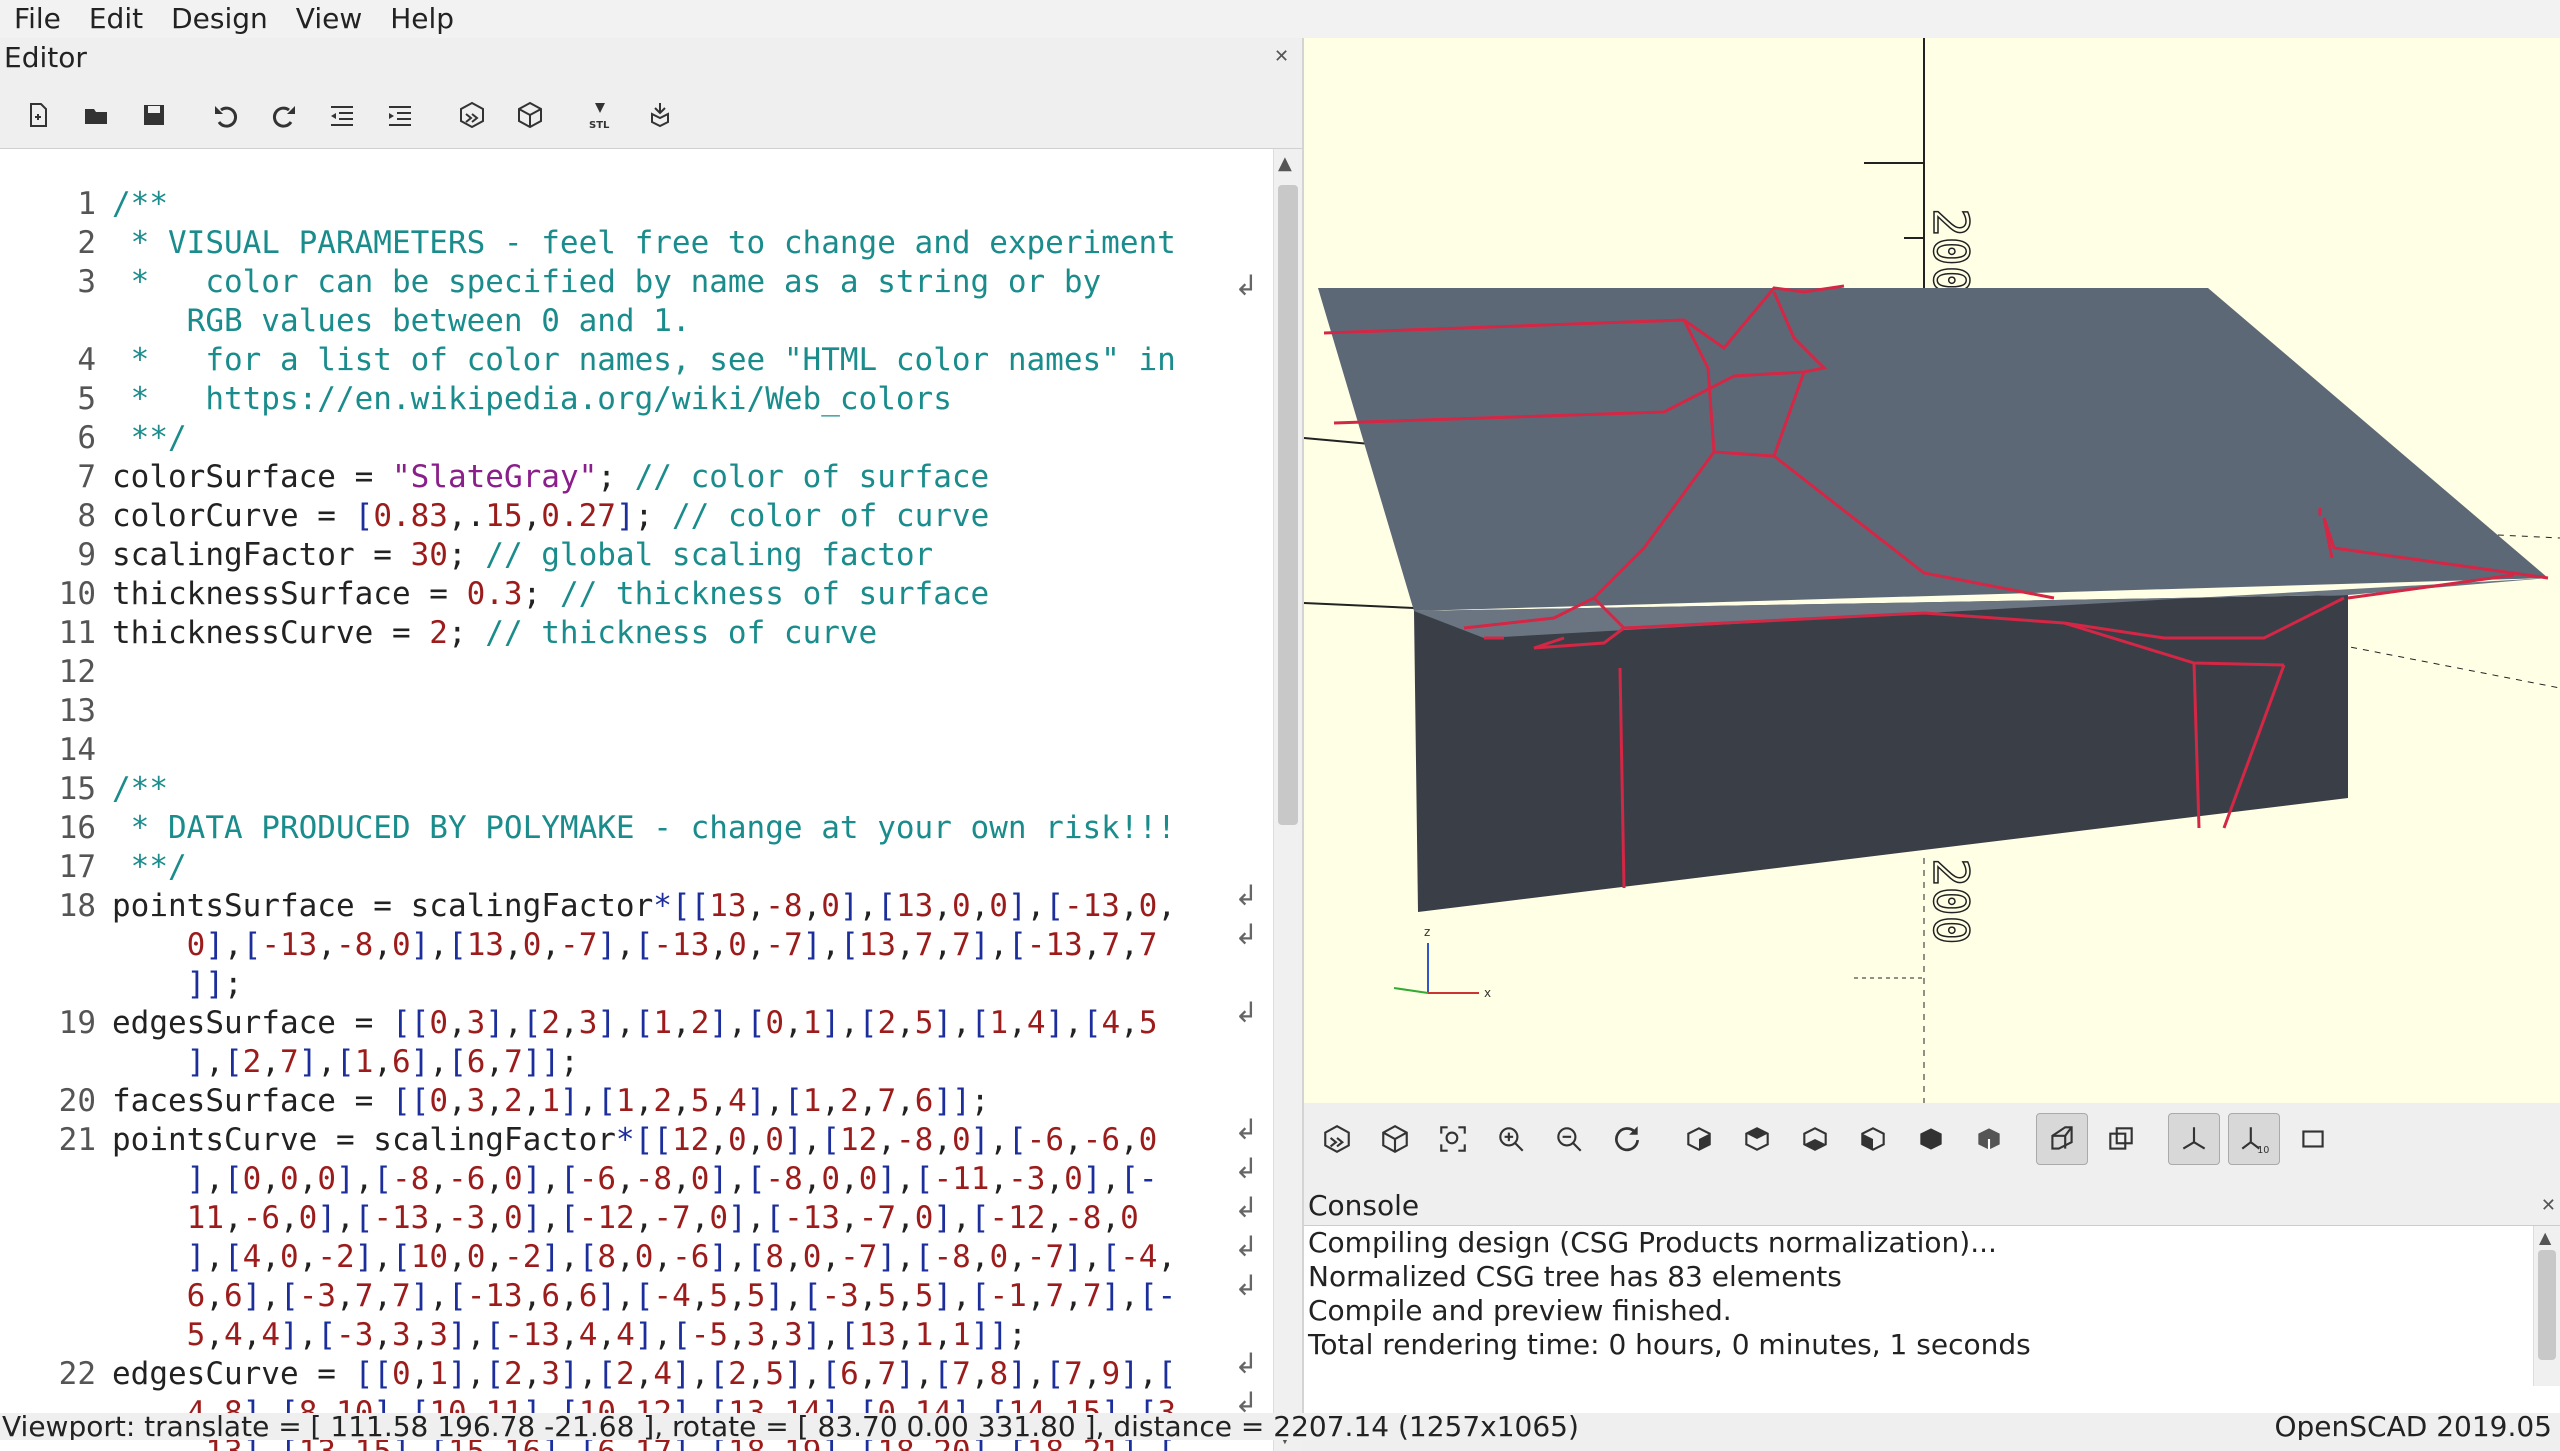 This screenshot has width=2560, height=1451. I want to click on view-all-icon, so click(1453, 1139).